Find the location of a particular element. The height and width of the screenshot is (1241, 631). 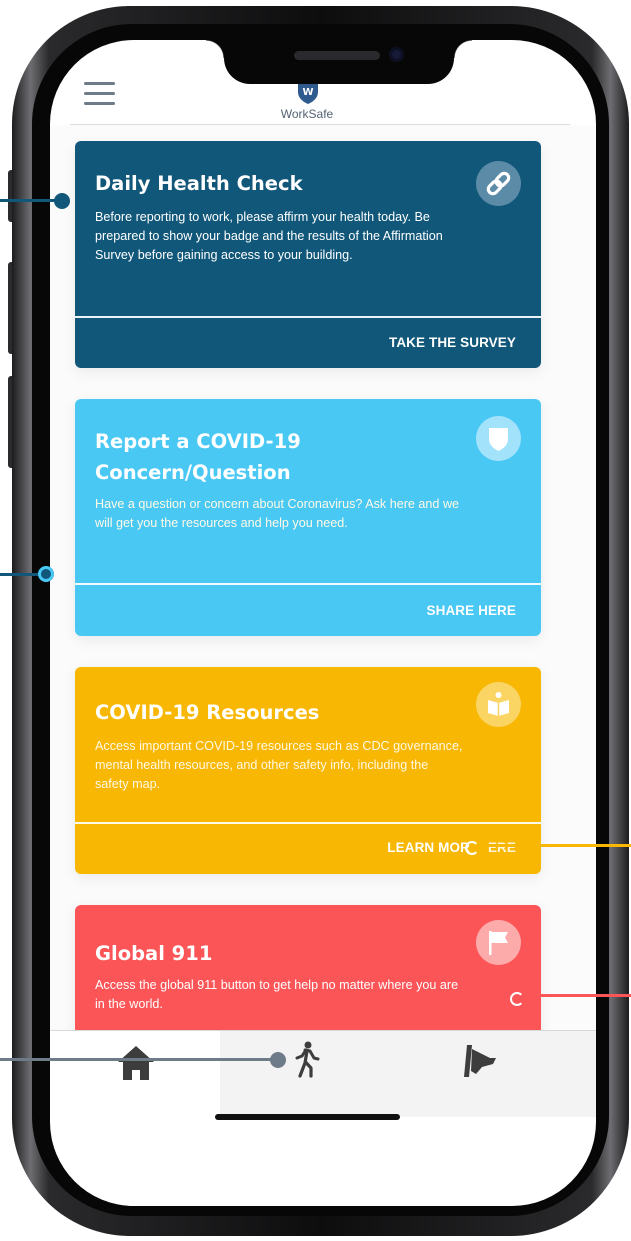

card-title-line-1: Report a COVID-19 is located at coordinates (198, 441).